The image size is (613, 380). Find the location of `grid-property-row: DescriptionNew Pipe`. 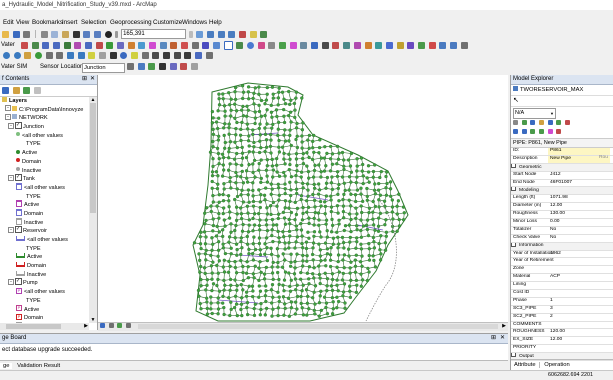

grid-property-row: DescriptionNew Pipe is located at coordinates (562, 160).